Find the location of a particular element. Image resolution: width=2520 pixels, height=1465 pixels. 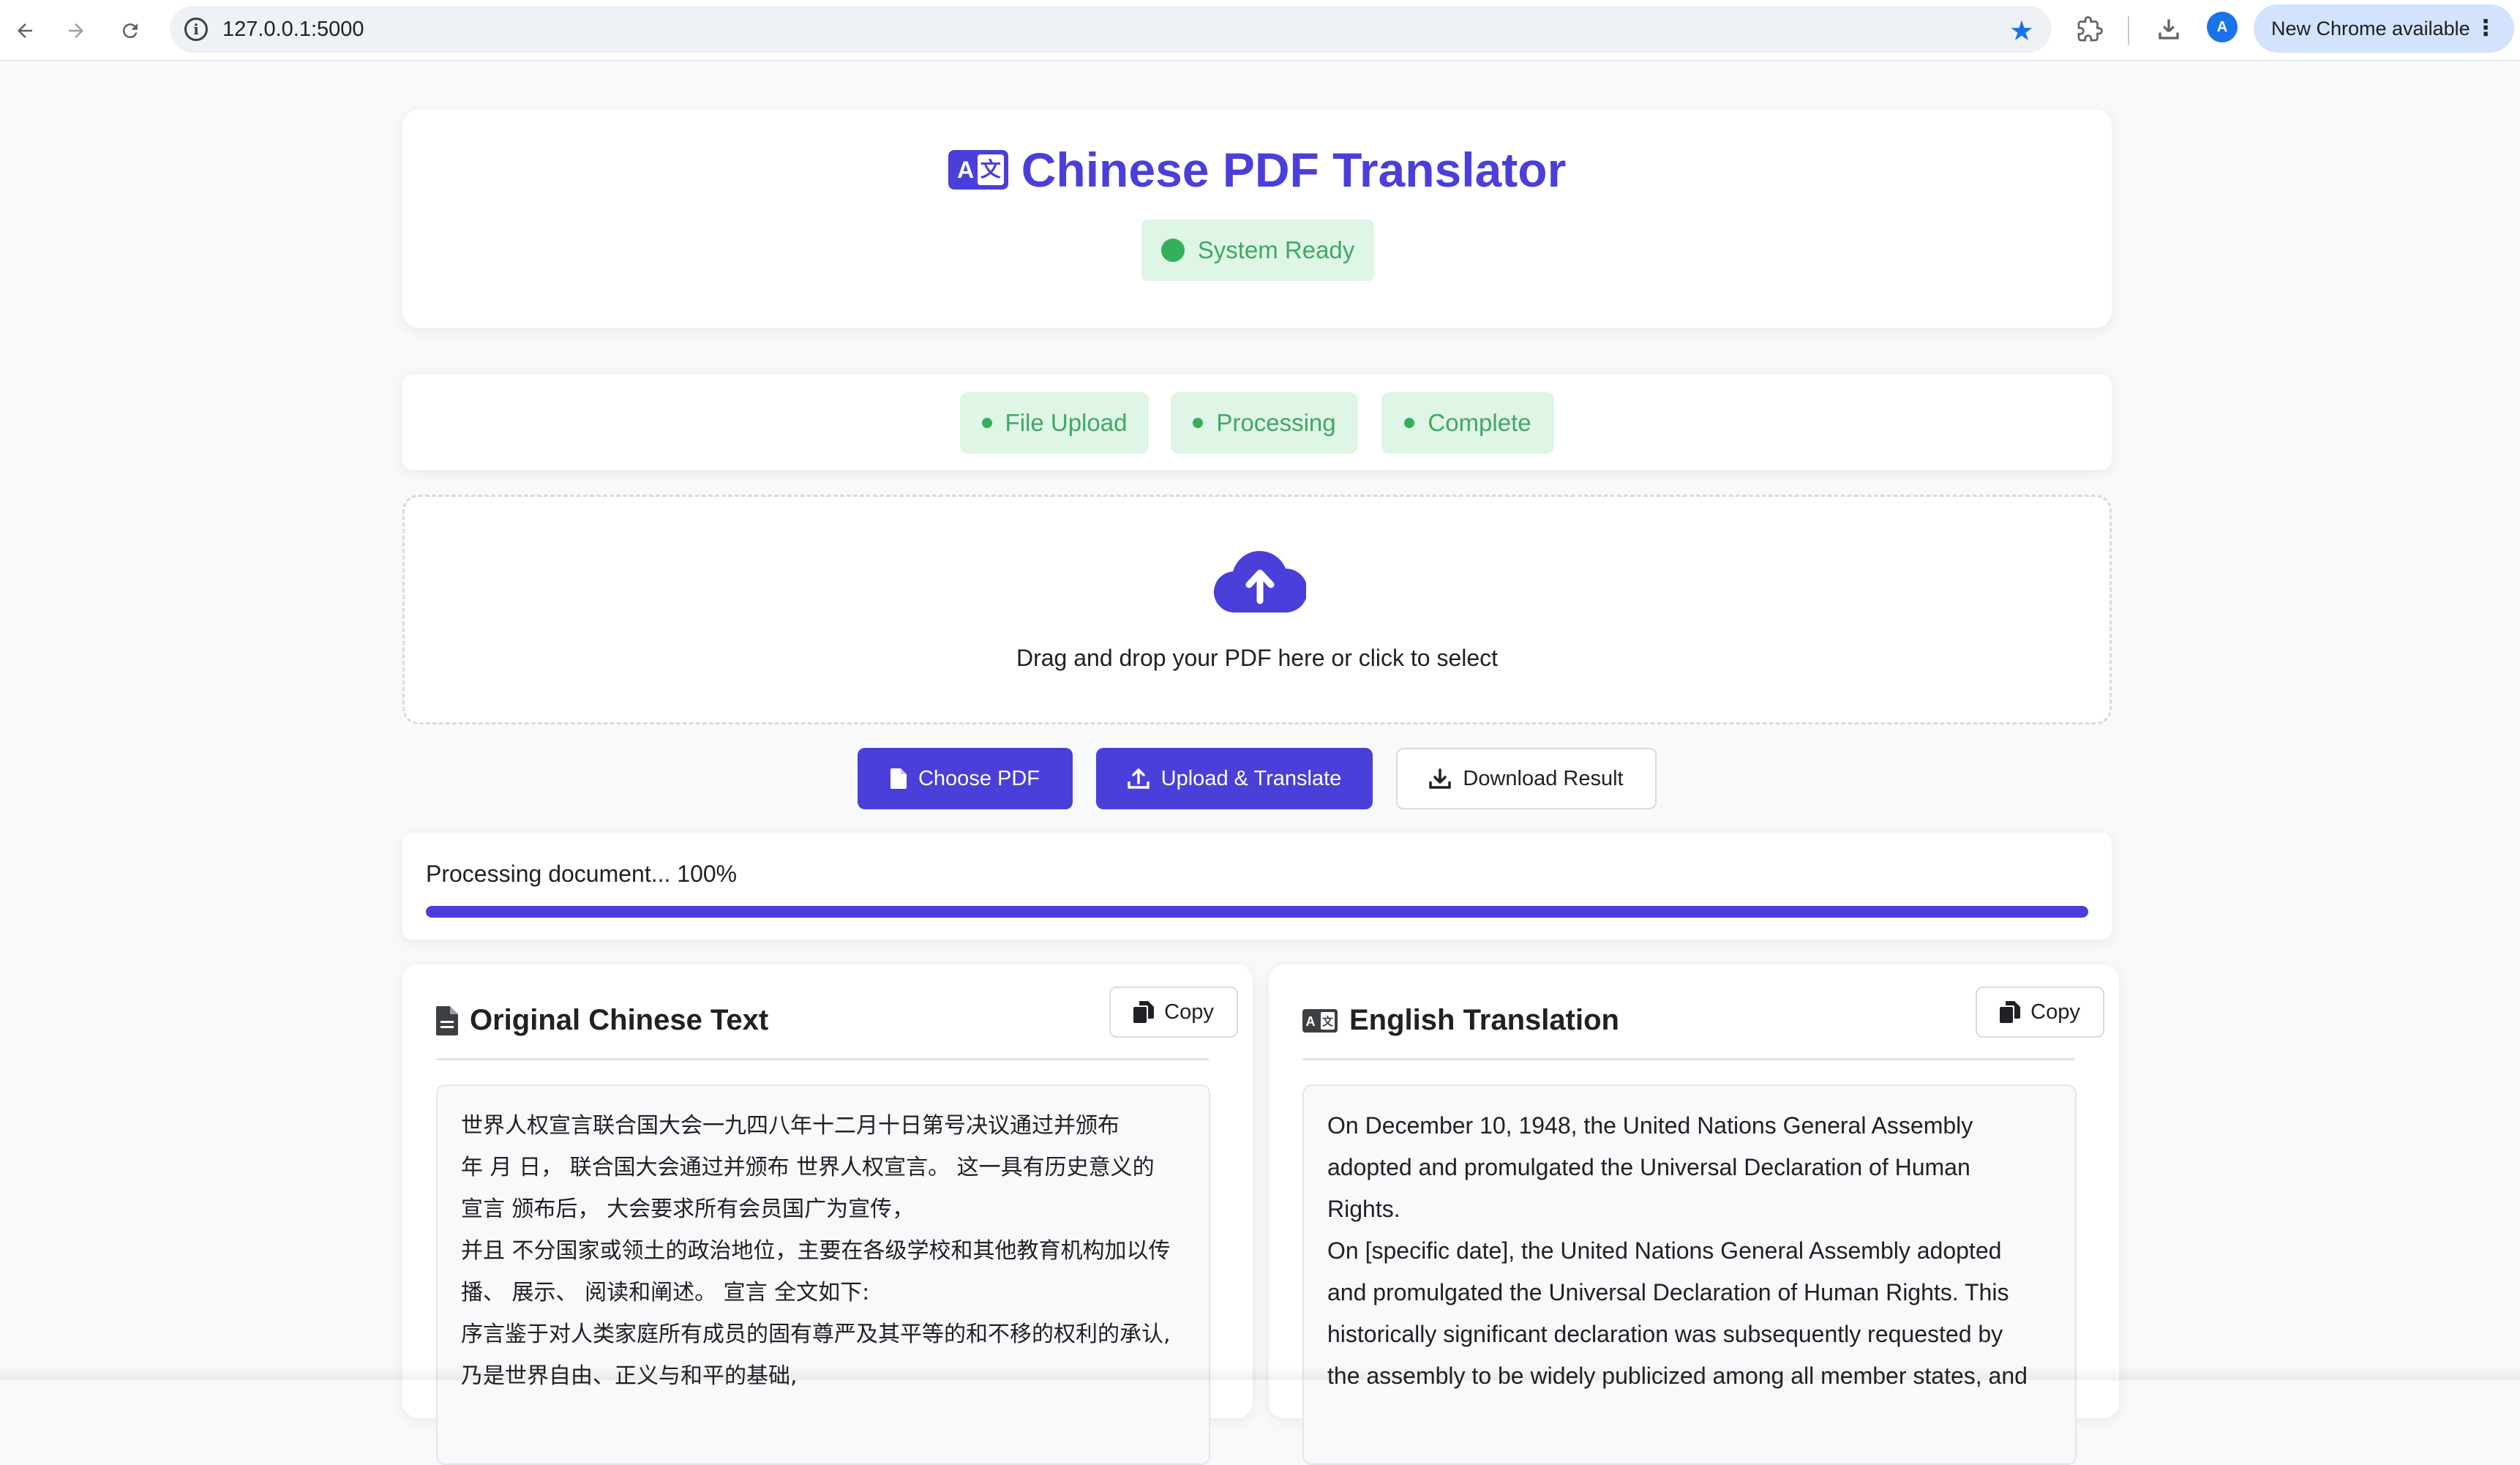

download-result-label: Download Result is located at coordinates (1544, 778).